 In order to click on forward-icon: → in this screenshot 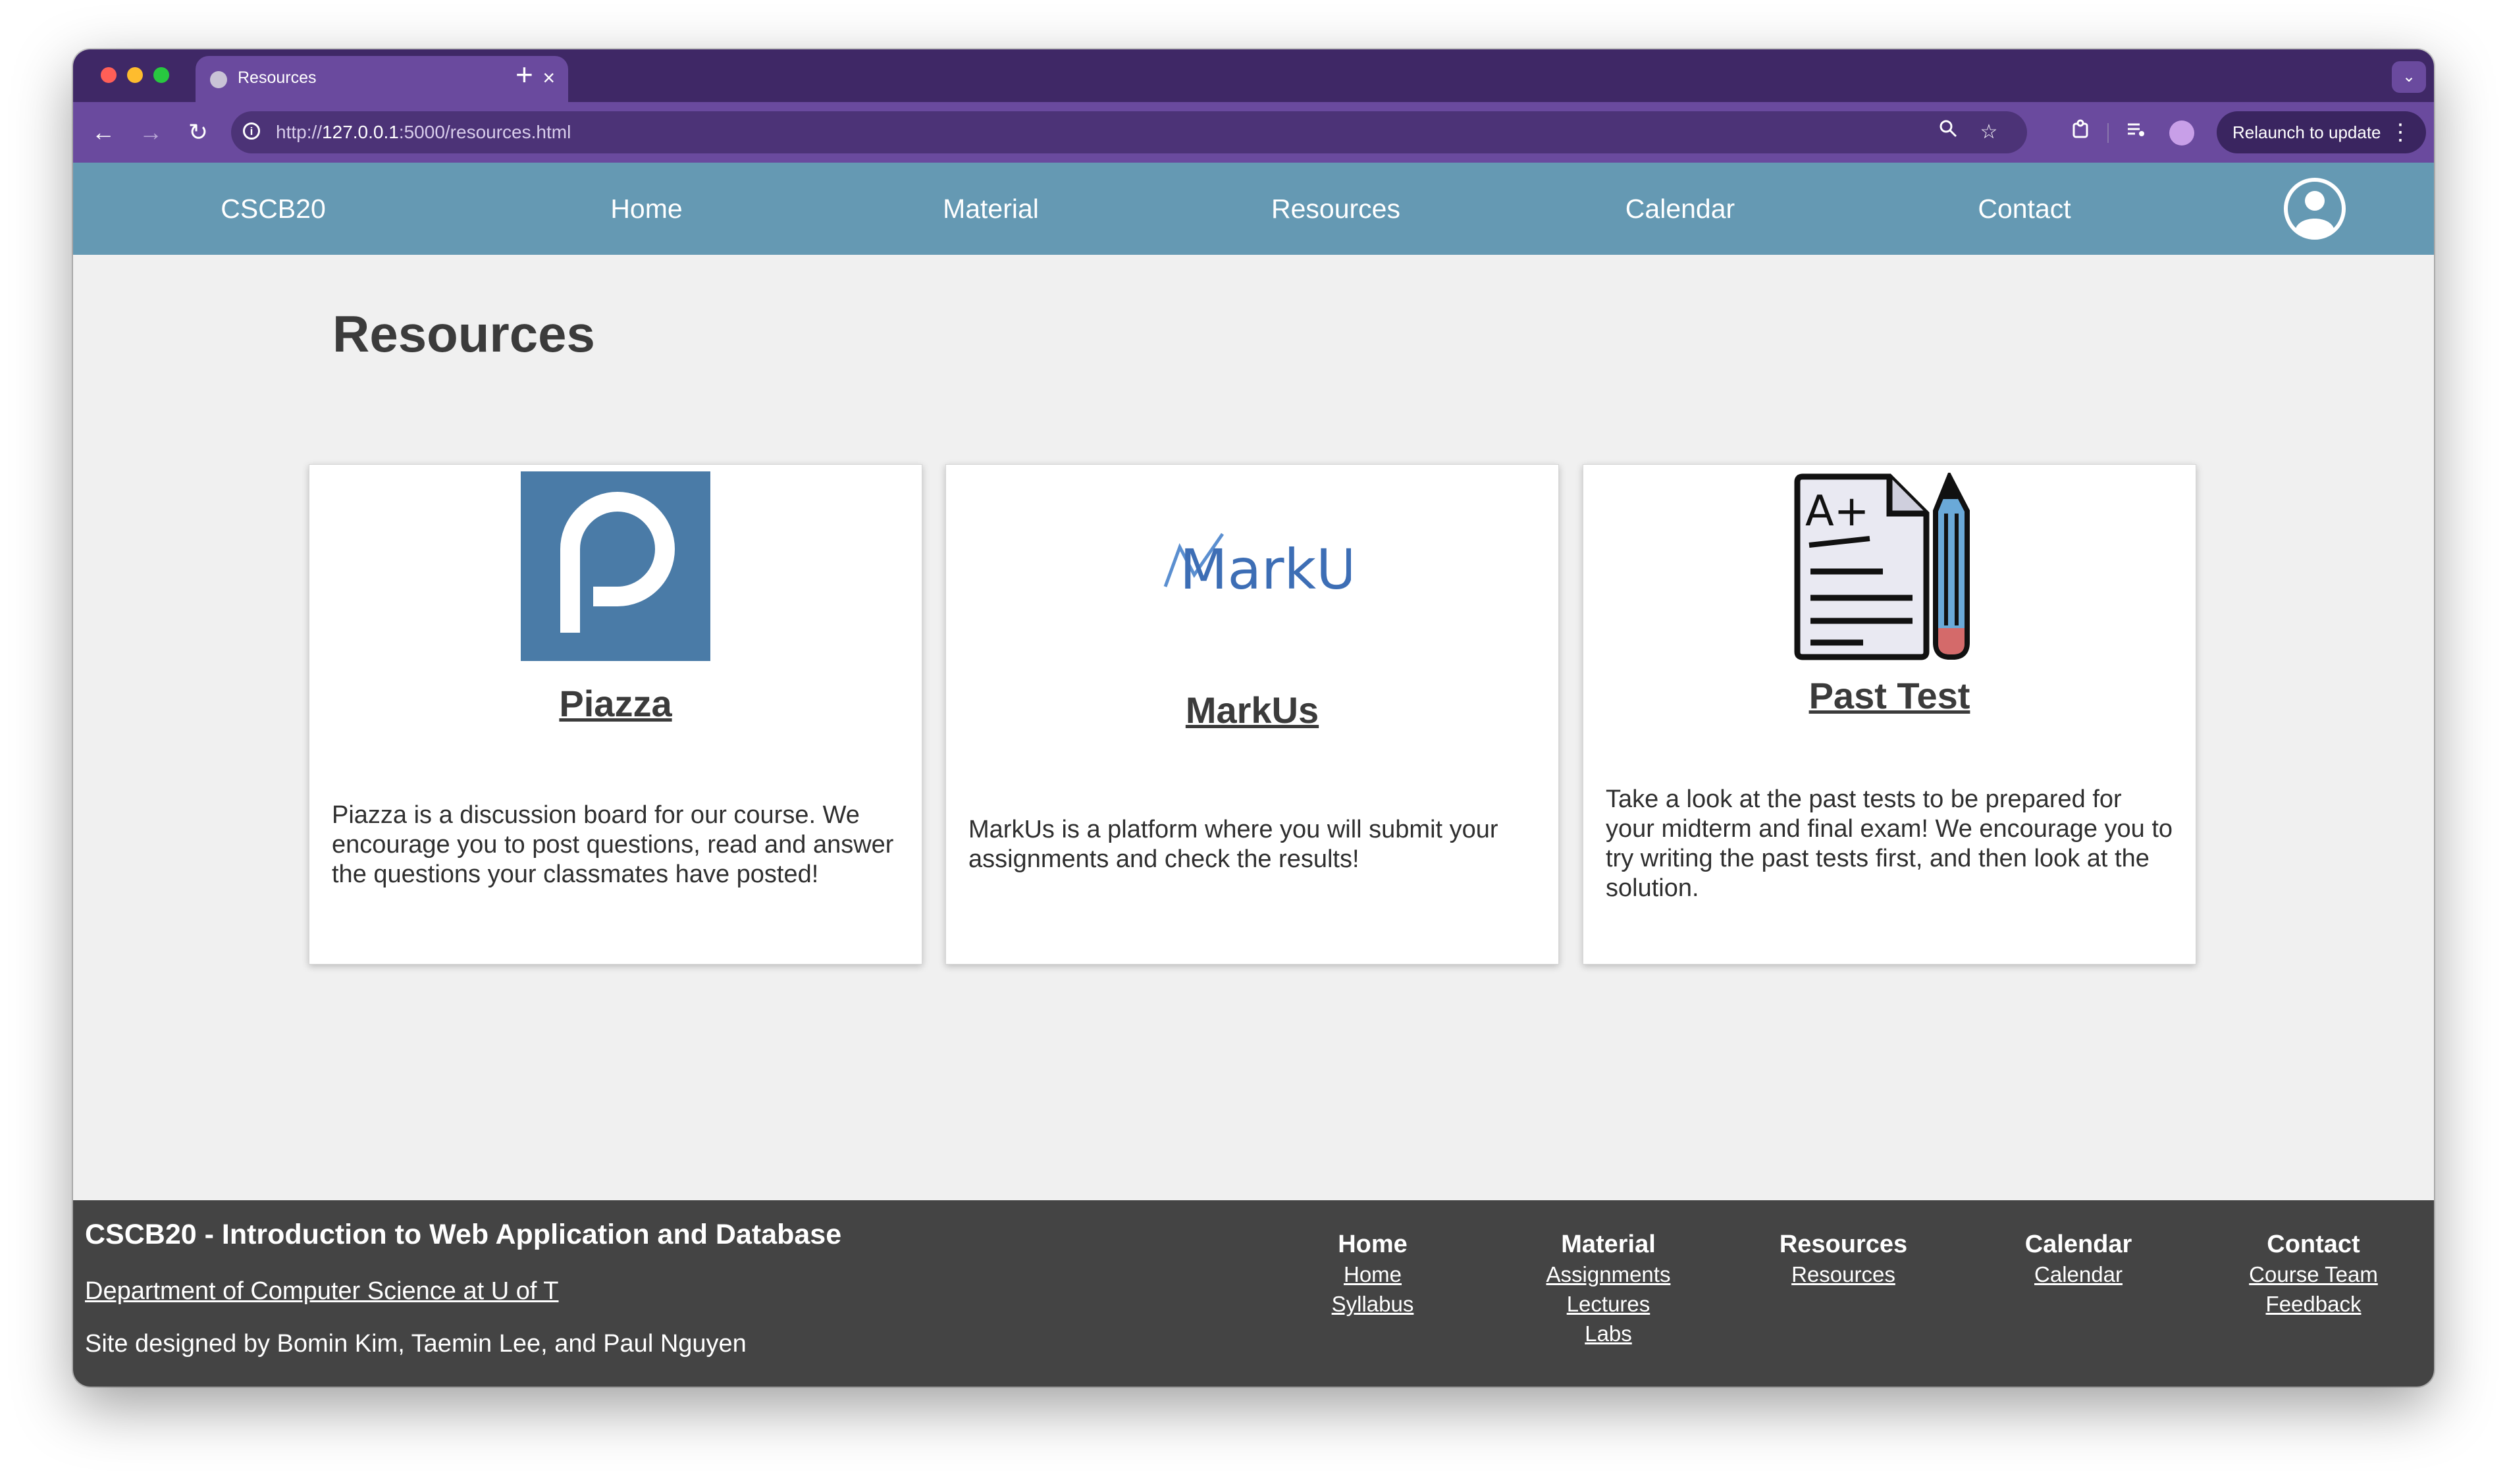, I will do `click(151, 132)`.